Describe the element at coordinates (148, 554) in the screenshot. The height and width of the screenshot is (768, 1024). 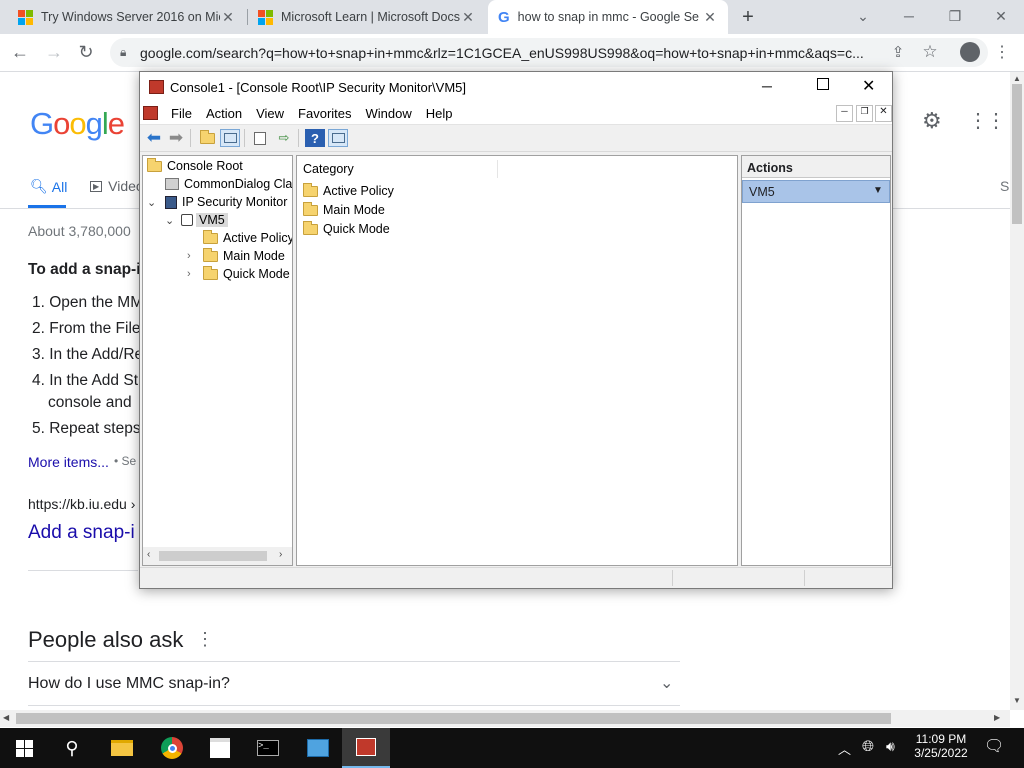
I see `scroll-left-arrow-icon: ‹` at that location.